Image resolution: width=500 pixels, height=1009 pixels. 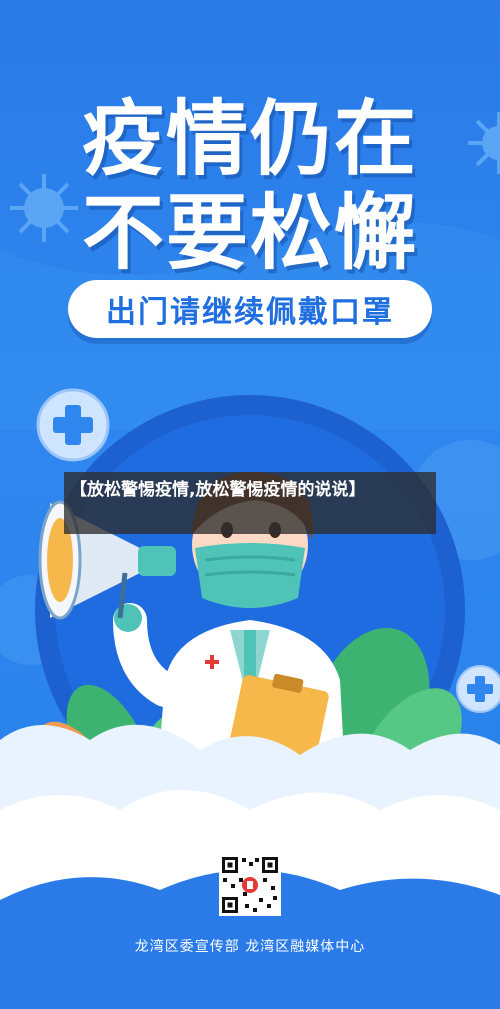 What do you see at coordinates (218, 490) in the screenshot?
I see `caption-text: 【放松警惕疫情,放松警惕疫情的说说】` at bounding box center [218, 490].